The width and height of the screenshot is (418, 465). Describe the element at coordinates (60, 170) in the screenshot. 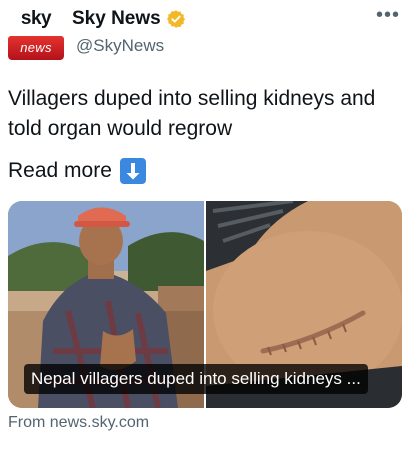

I see `read-more-text: Read more` at that location.